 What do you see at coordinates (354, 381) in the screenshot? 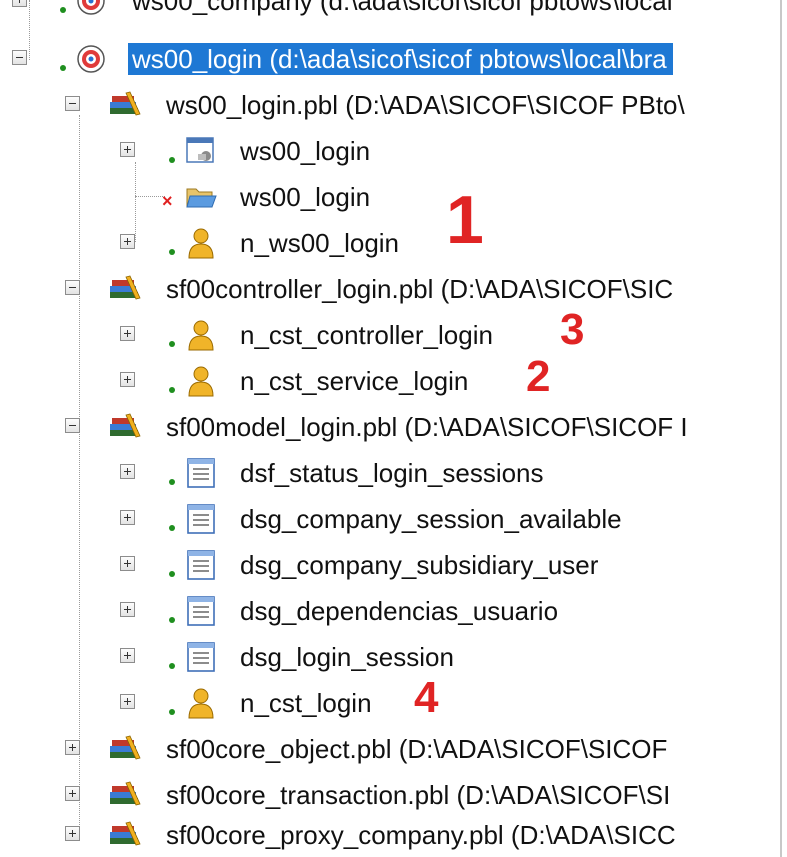
I see `tree-item-label: n_cst_service_login` at bounding box center [354, 381].